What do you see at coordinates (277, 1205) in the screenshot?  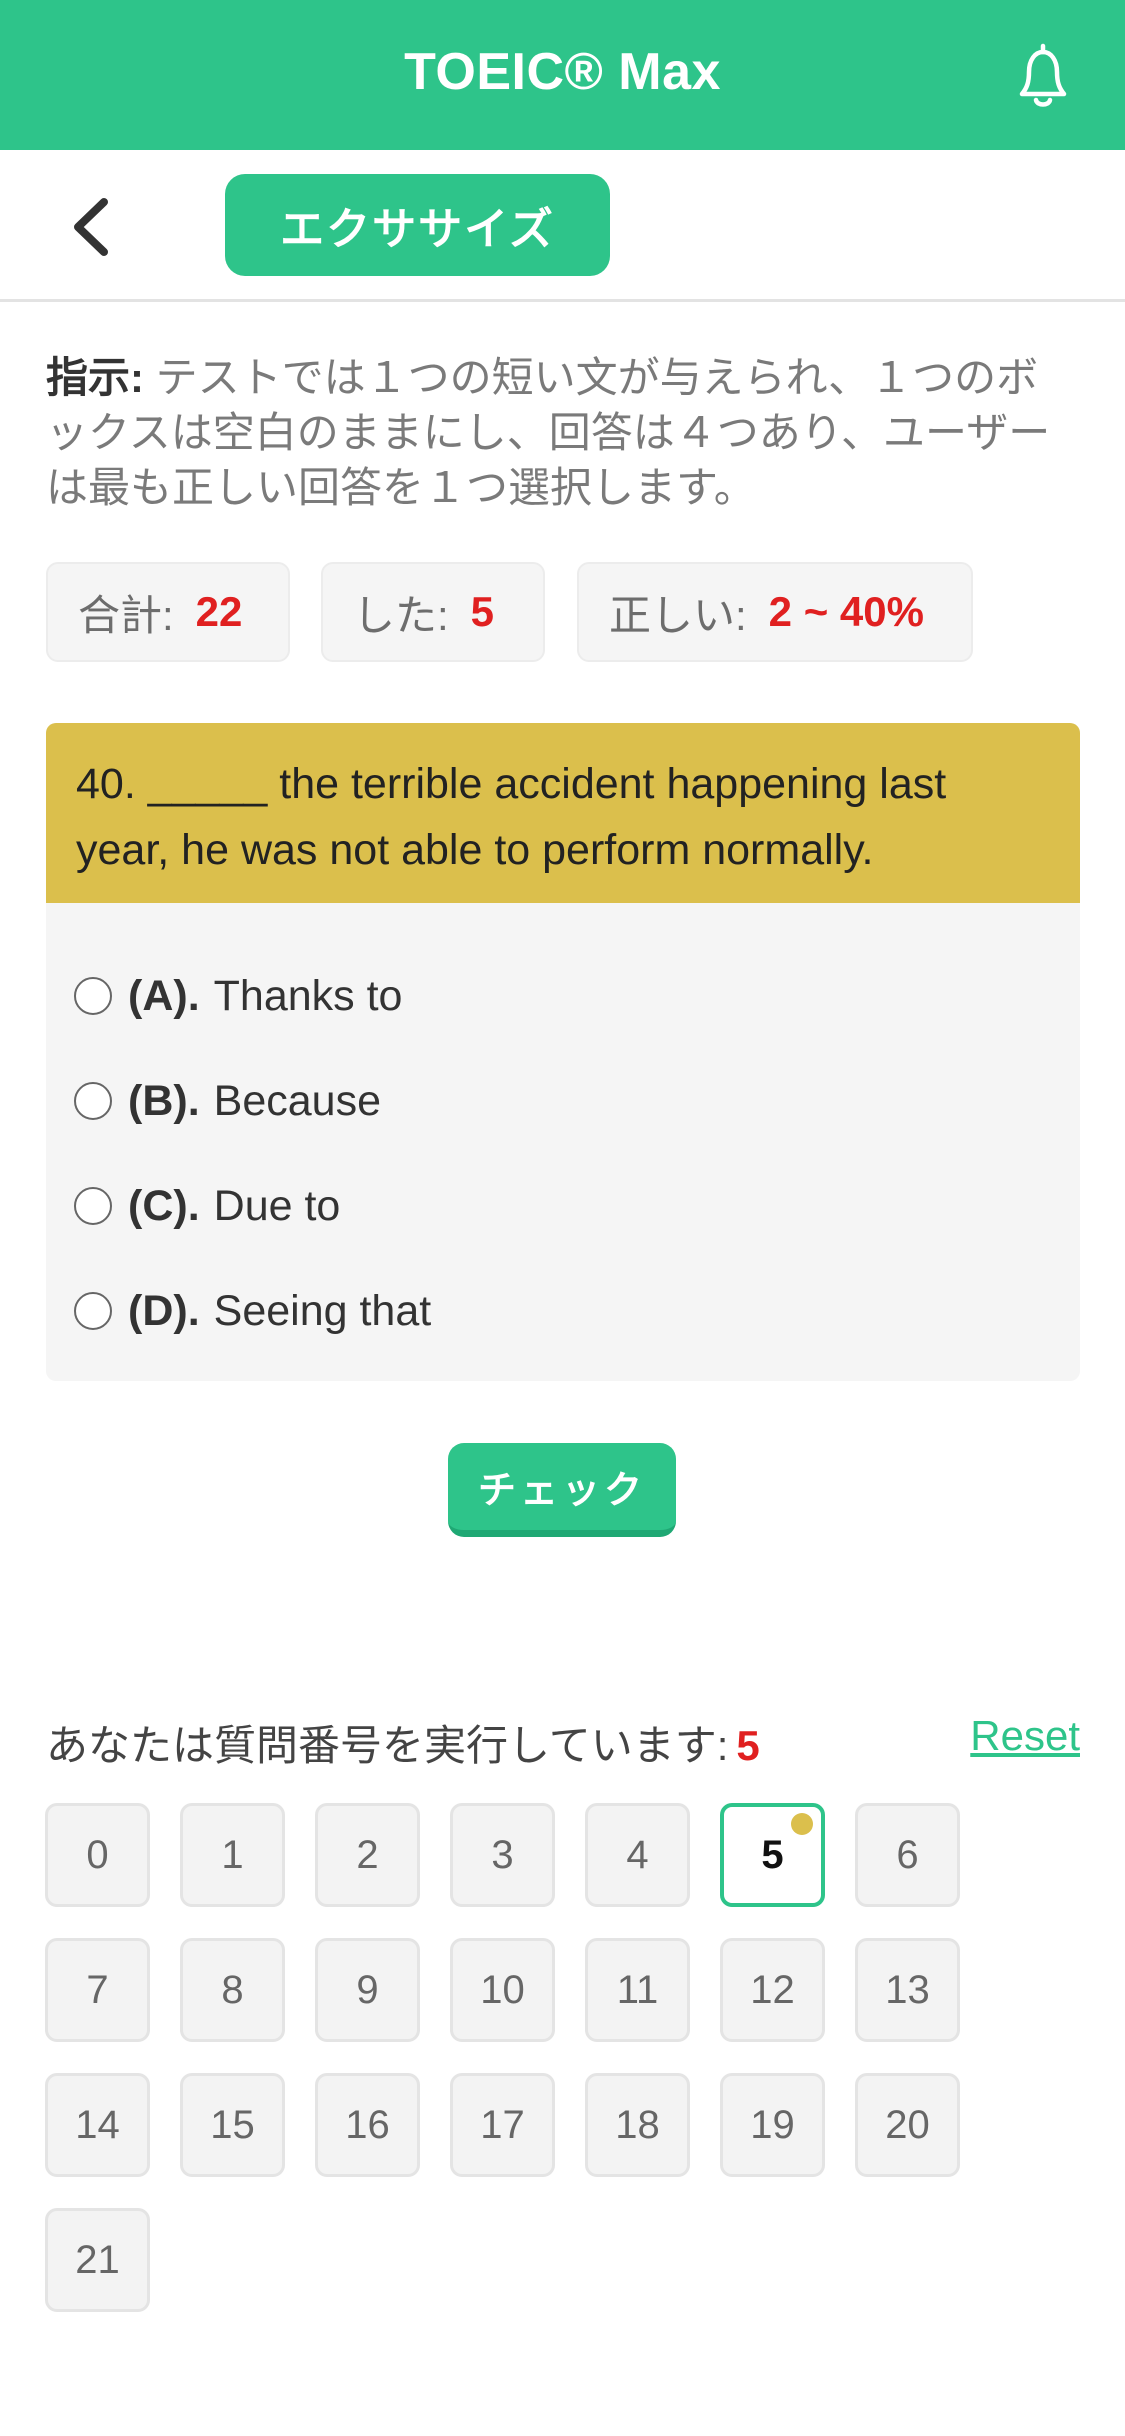 I see `option-c-text: Due to` at bounding box center [277, 1205].